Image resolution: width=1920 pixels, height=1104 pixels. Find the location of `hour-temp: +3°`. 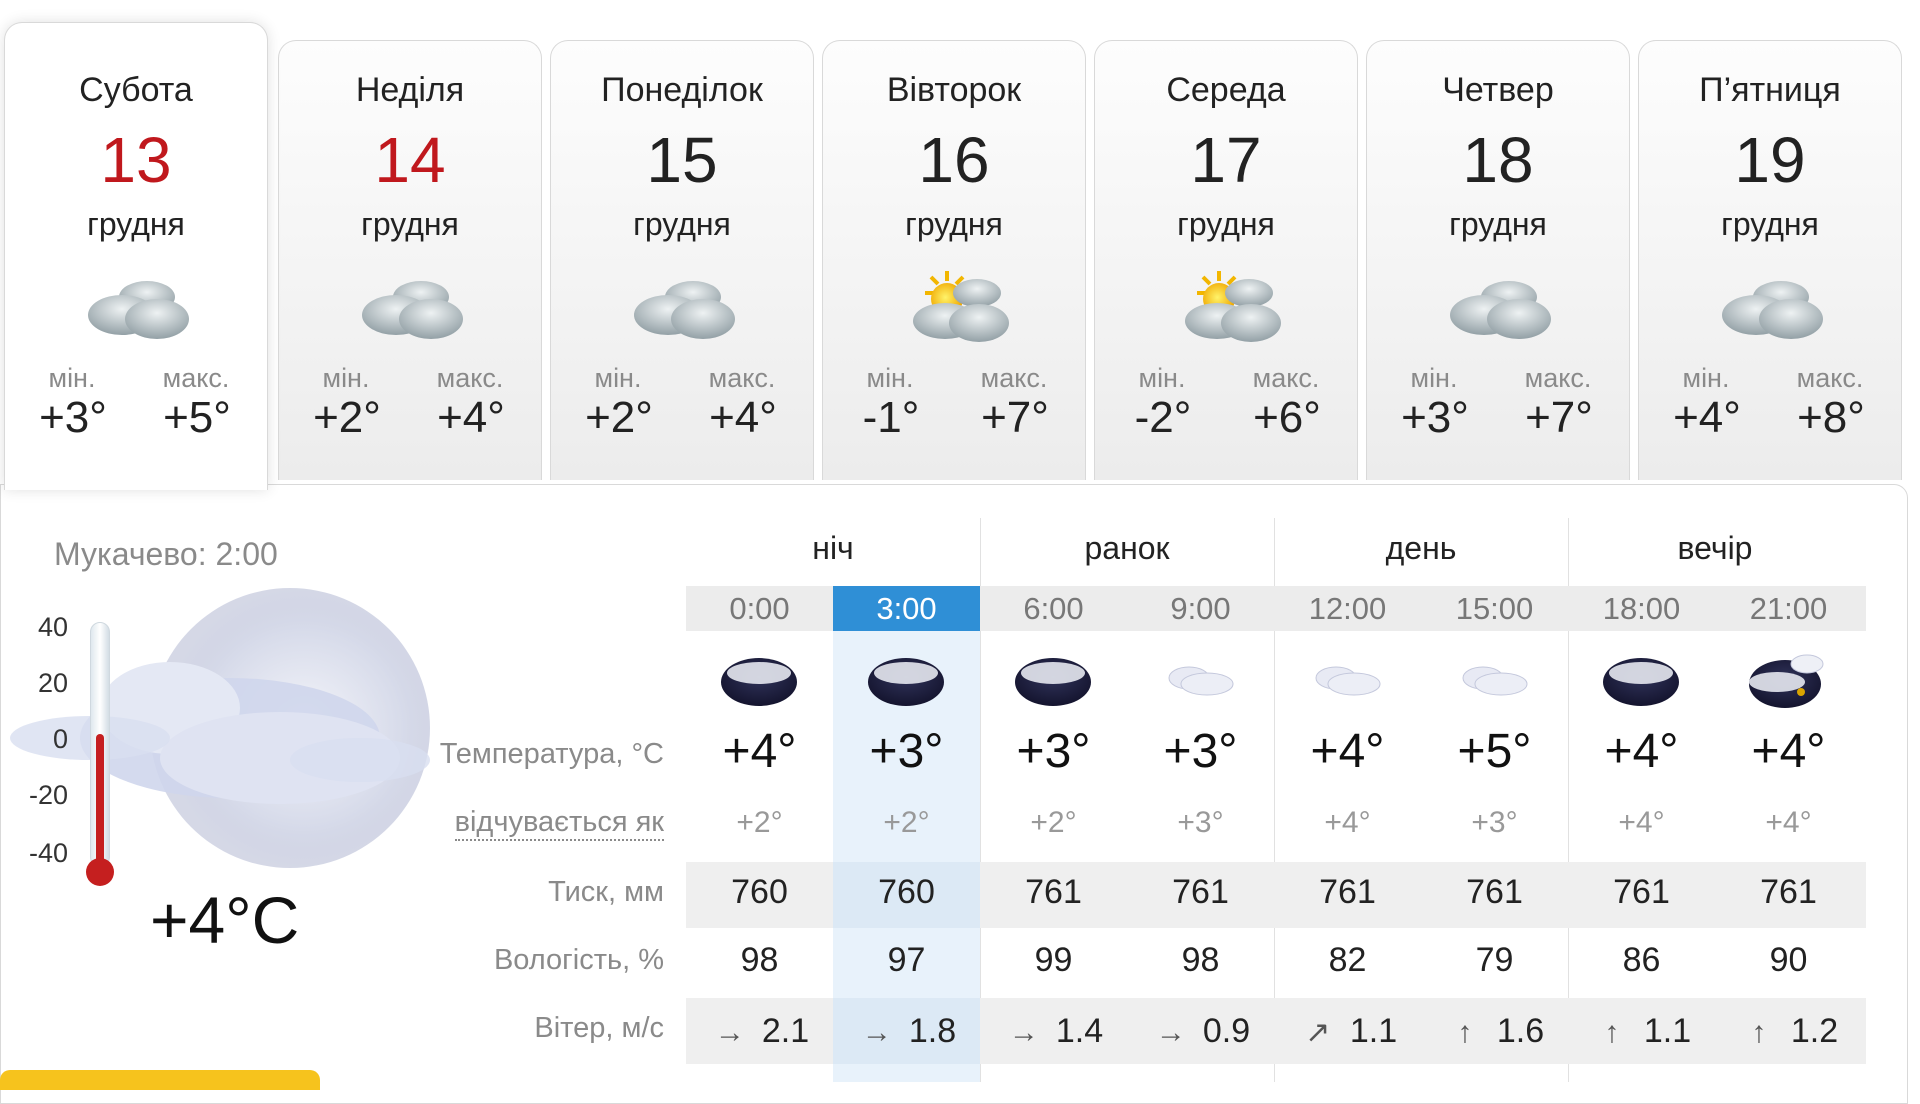

hour-temp: +3° is located at coordinates (906, 751).